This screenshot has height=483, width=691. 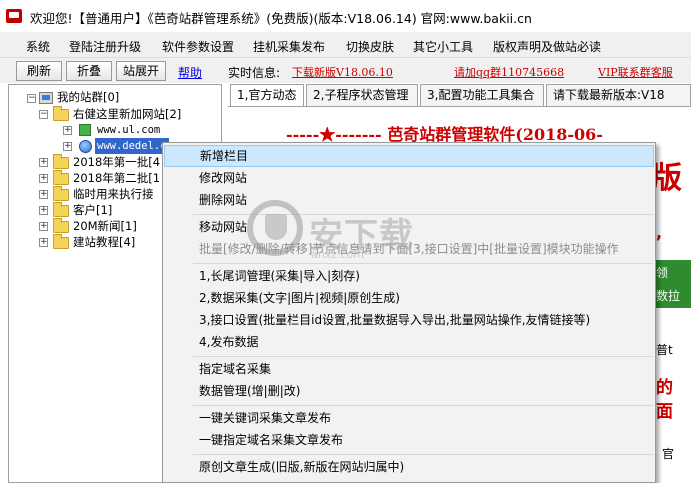 What do you see at coordinates (509, 72) in the screenshot?
I see `qq-group-link: 请加qq群110745668` at bounding box center [509, 72].